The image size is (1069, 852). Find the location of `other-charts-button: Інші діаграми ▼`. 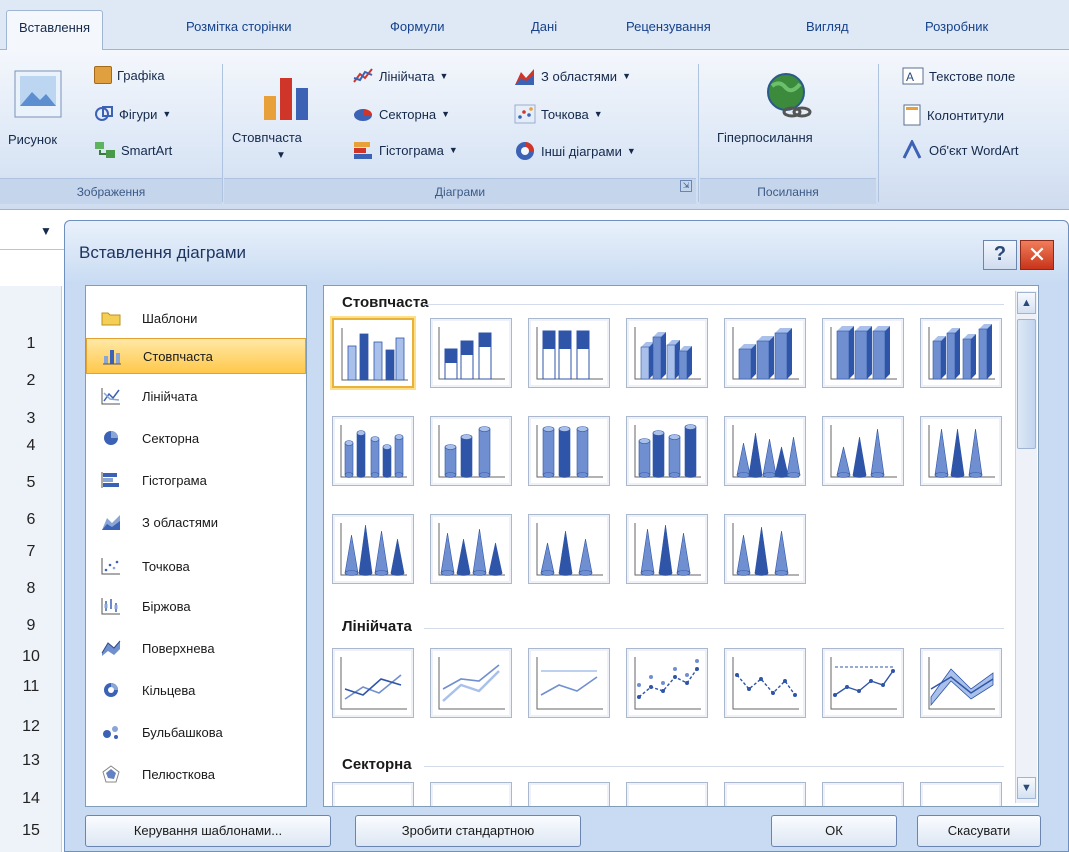

other-charts-button: Інші діаграми ▼ is located at coordinates (575, 151).